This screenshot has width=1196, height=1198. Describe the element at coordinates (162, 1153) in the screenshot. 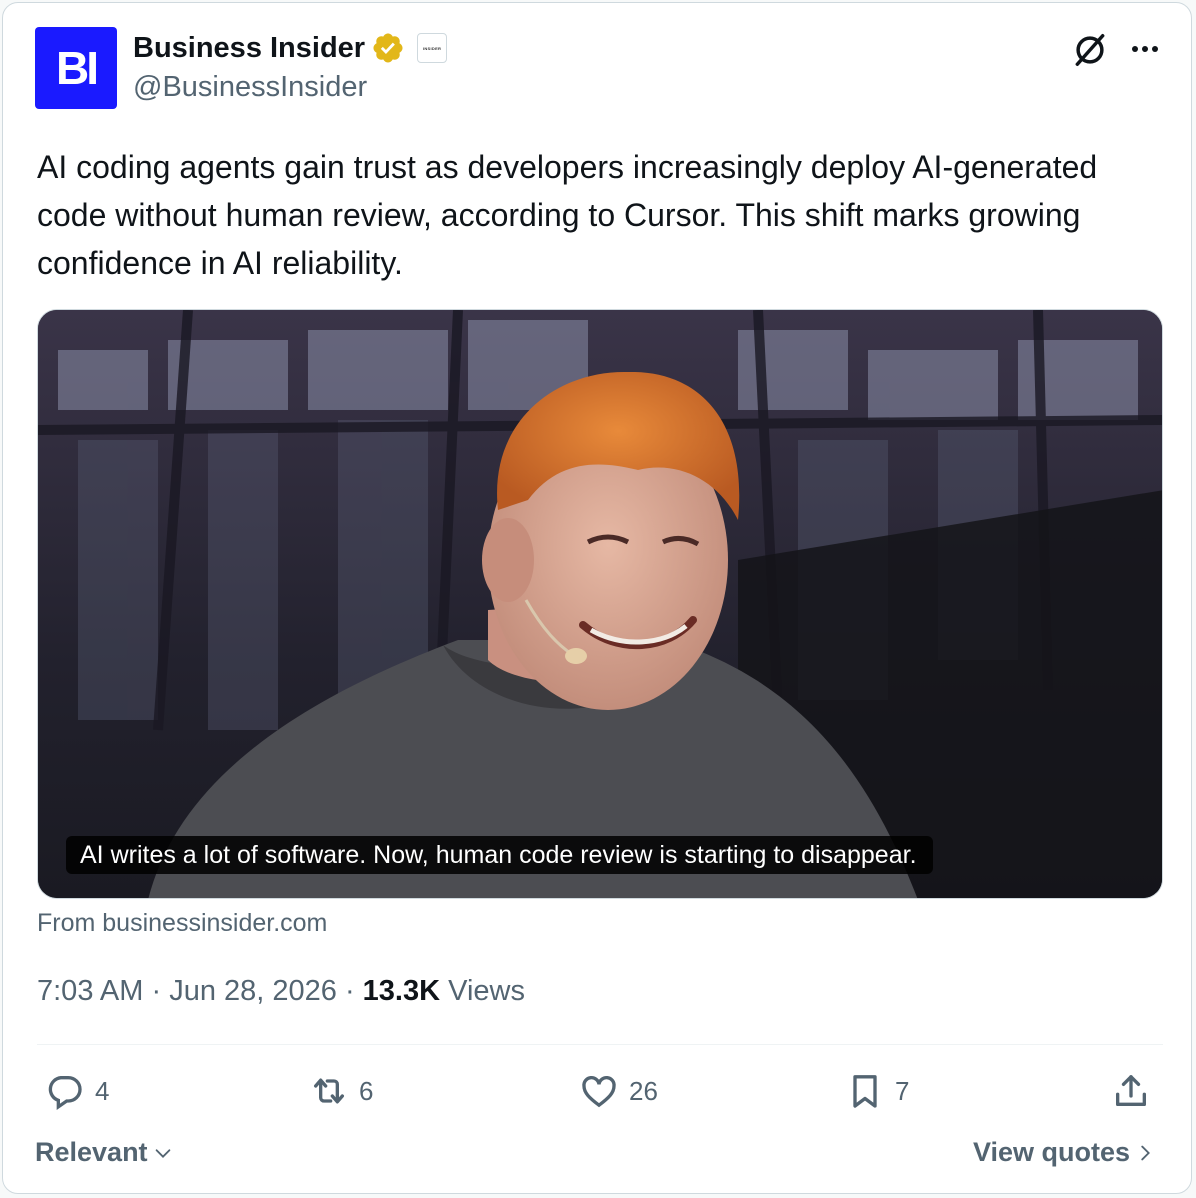

I see `chevron-down-icon` at that location.